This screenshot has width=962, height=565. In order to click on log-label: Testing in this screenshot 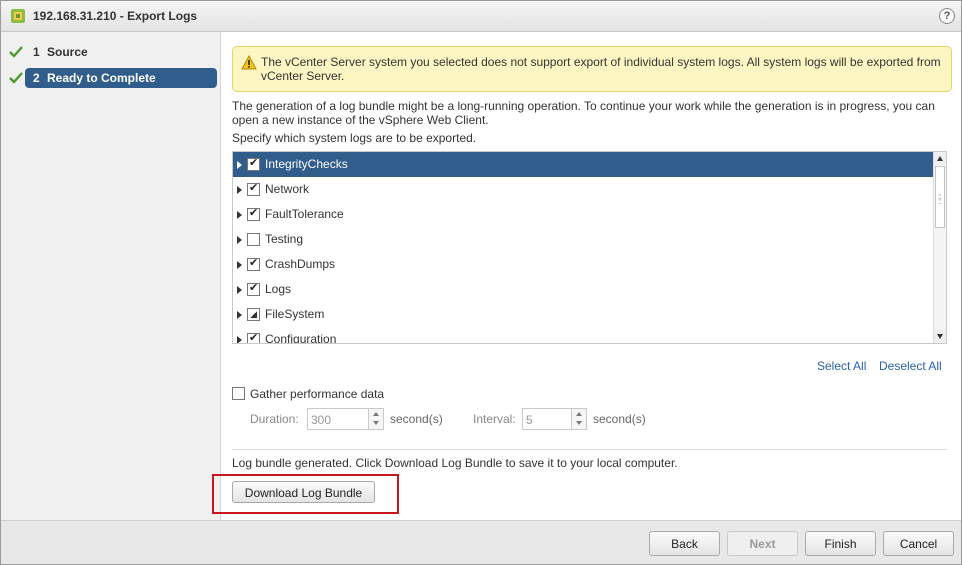, I will do `click(284, 239)`.